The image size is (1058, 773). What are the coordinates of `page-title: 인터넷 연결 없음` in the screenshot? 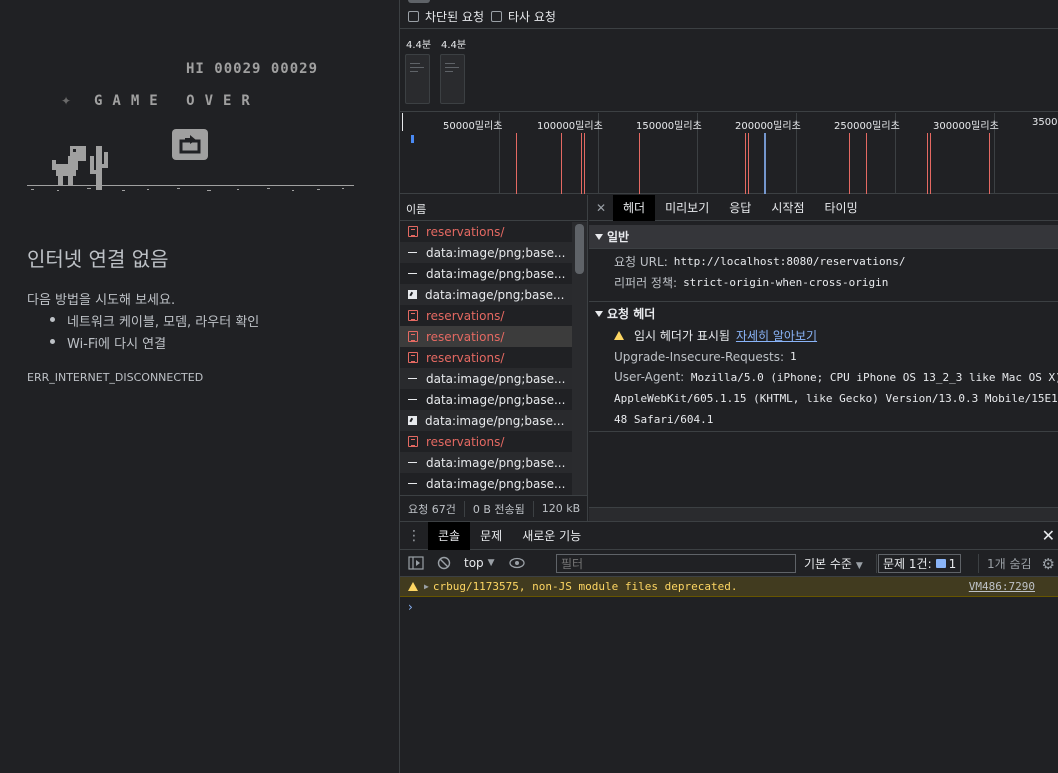 It's located at (98, 259).